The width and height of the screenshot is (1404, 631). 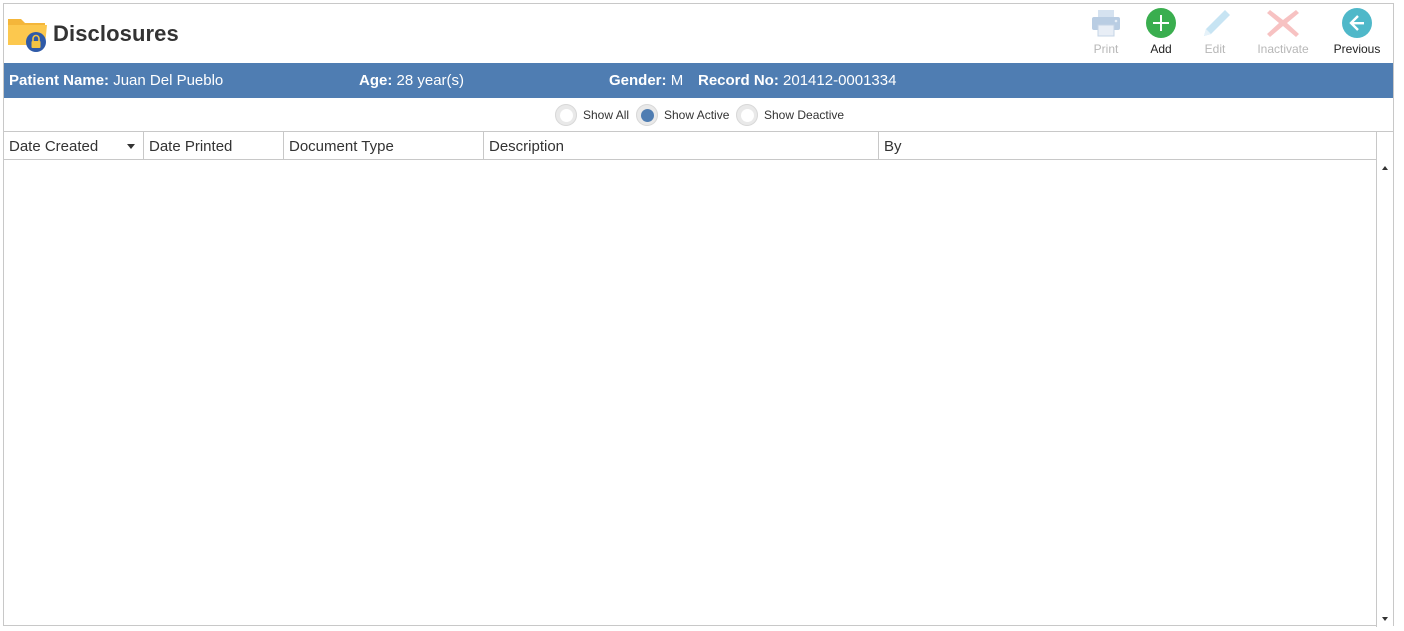 What do you see at coordinates (840, 80) in the screenshot?
I see `patient-record-value: 201412-0001334` at bounding box center [840, 80].